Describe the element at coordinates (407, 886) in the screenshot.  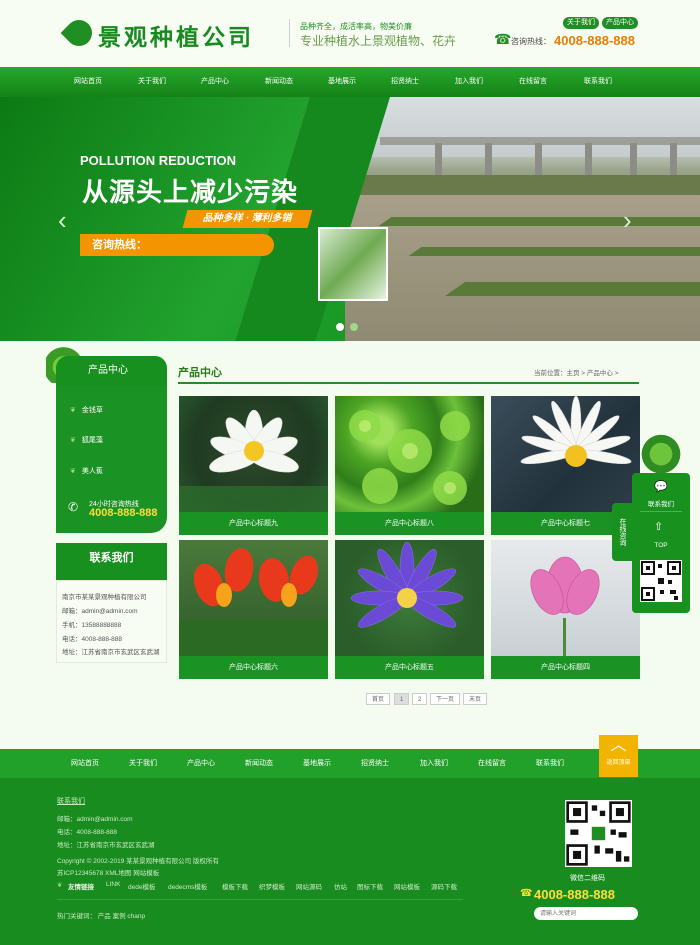
I see `friend-link: 网站模板` at that location.